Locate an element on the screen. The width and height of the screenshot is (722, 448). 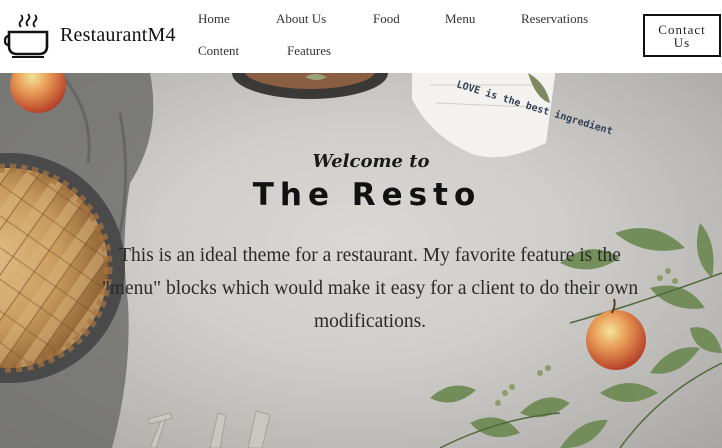
brand: RestaurantM4 is located at coordinates (90, 35).